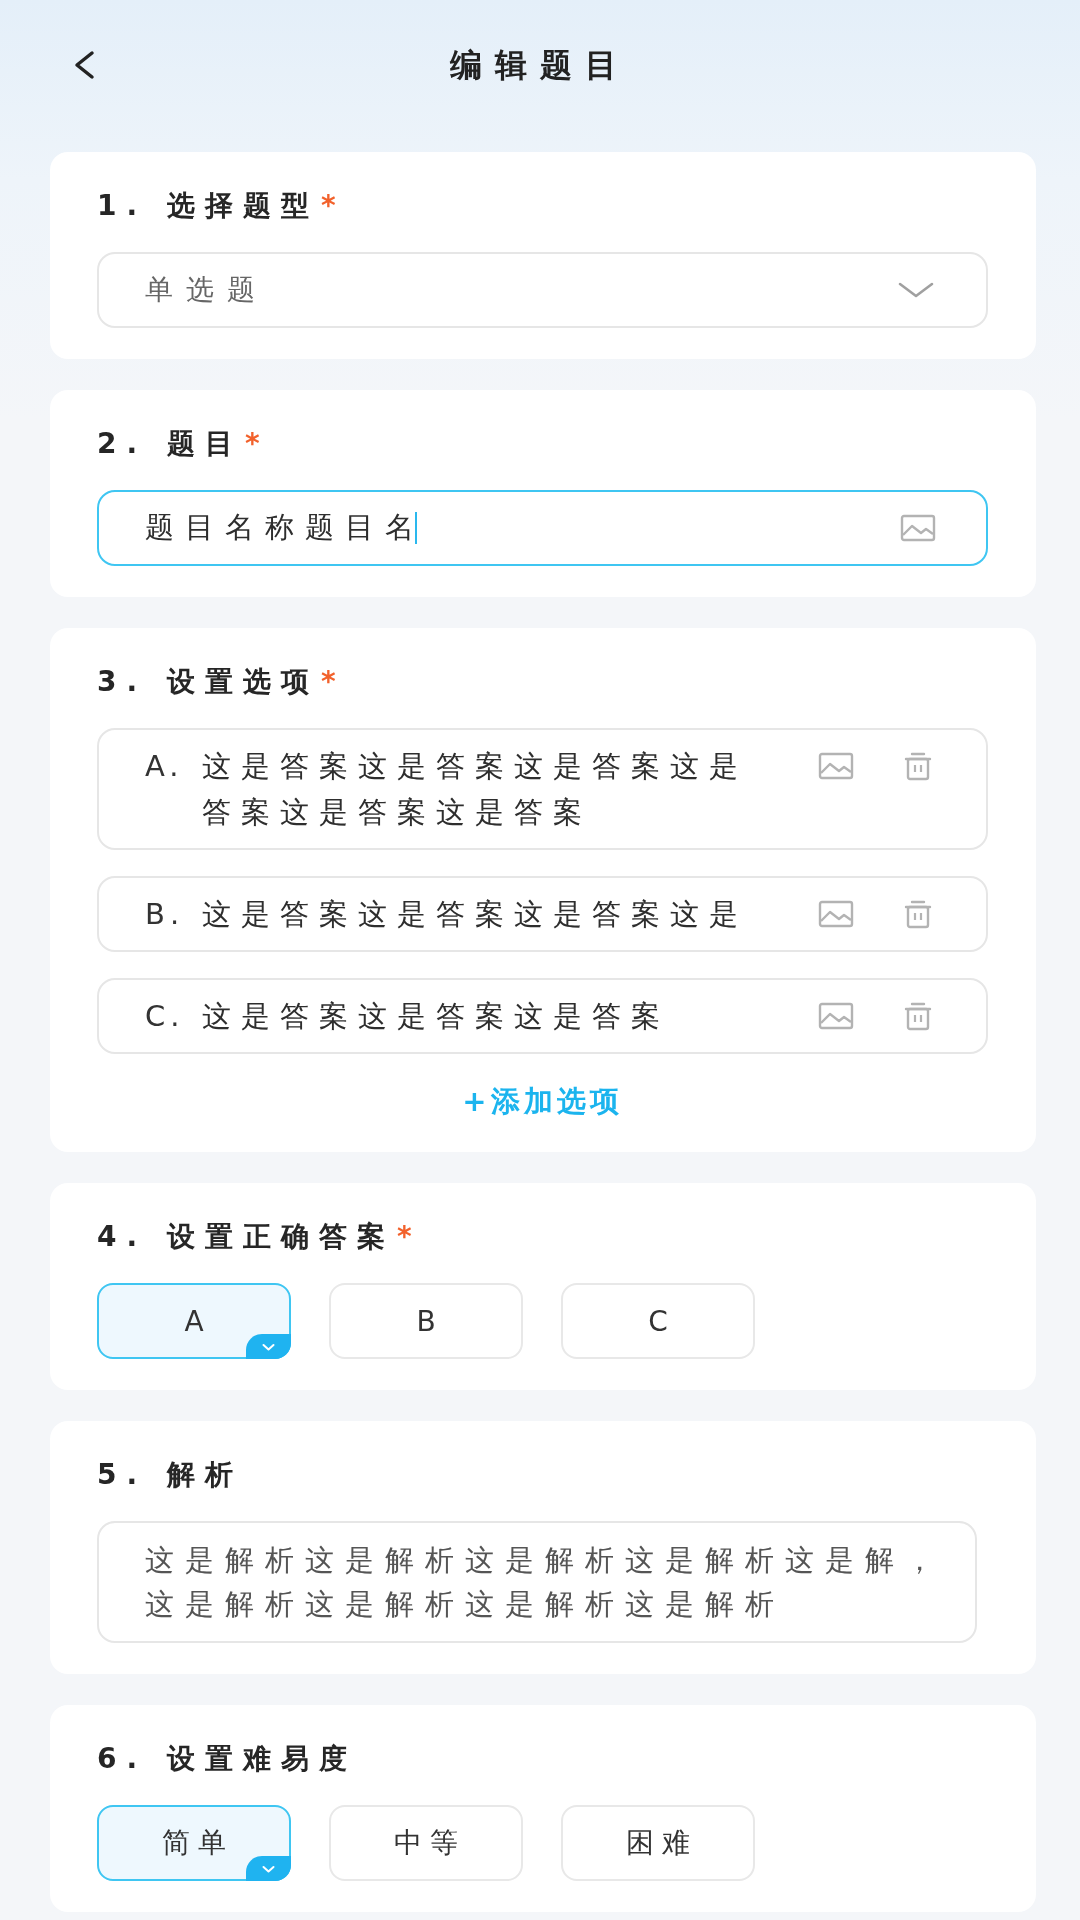  I want to click on option-text: 这是答案这是答案这是答案这是答案这是答案这是答案, so click(475, 789).